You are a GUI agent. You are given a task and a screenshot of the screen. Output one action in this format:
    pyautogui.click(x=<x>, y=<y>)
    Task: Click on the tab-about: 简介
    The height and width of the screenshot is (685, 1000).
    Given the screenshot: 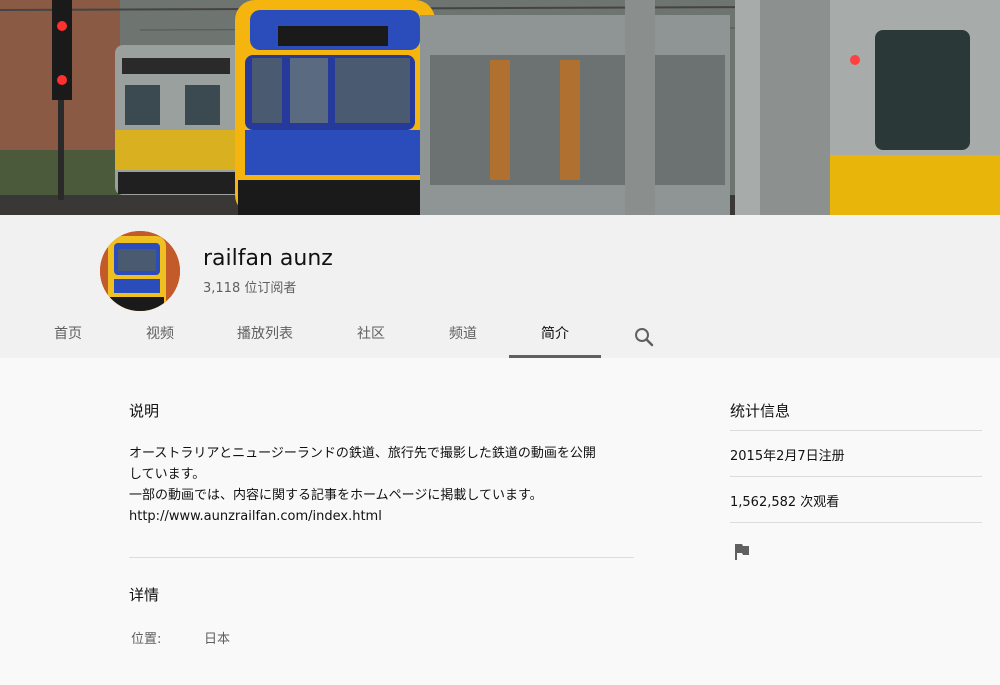 What is the action you would take?
    pyautogui.click(x=555, y=336)
    